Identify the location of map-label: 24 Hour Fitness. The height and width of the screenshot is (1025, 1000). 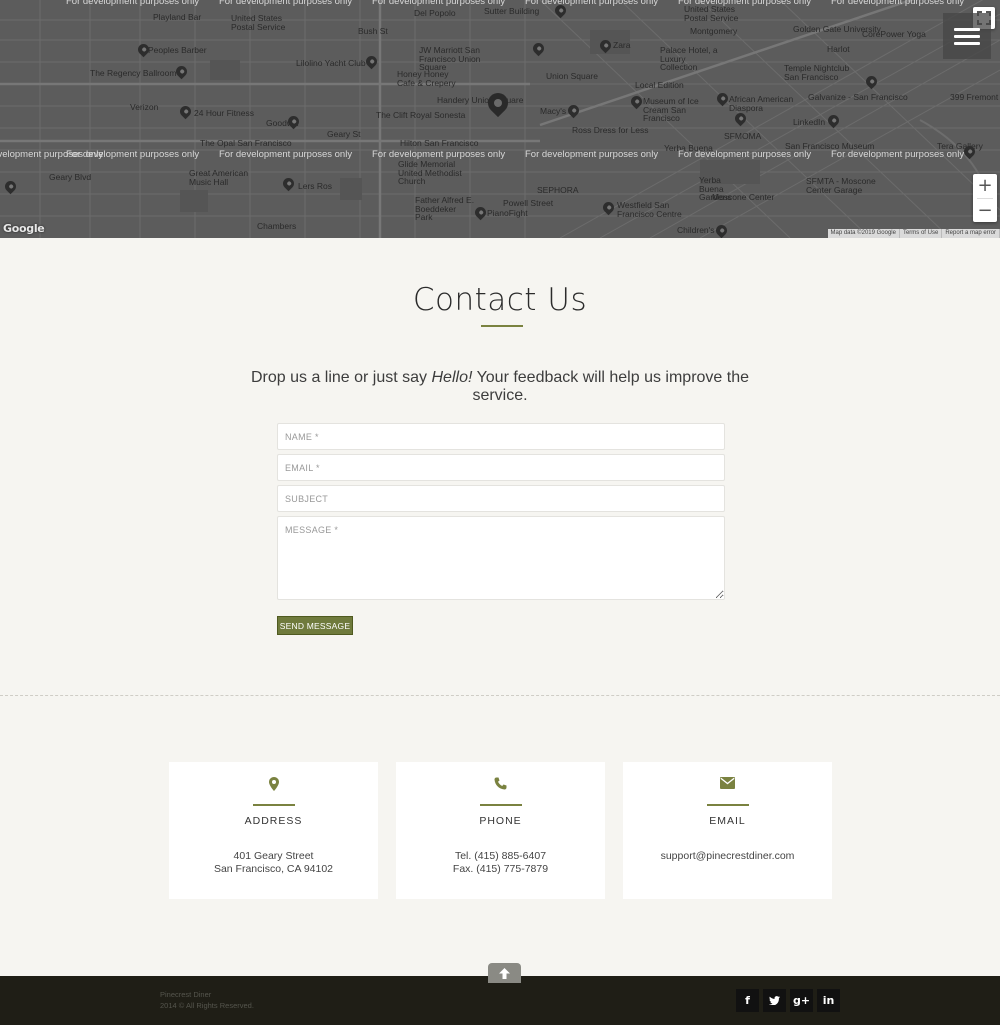
(224, 113).